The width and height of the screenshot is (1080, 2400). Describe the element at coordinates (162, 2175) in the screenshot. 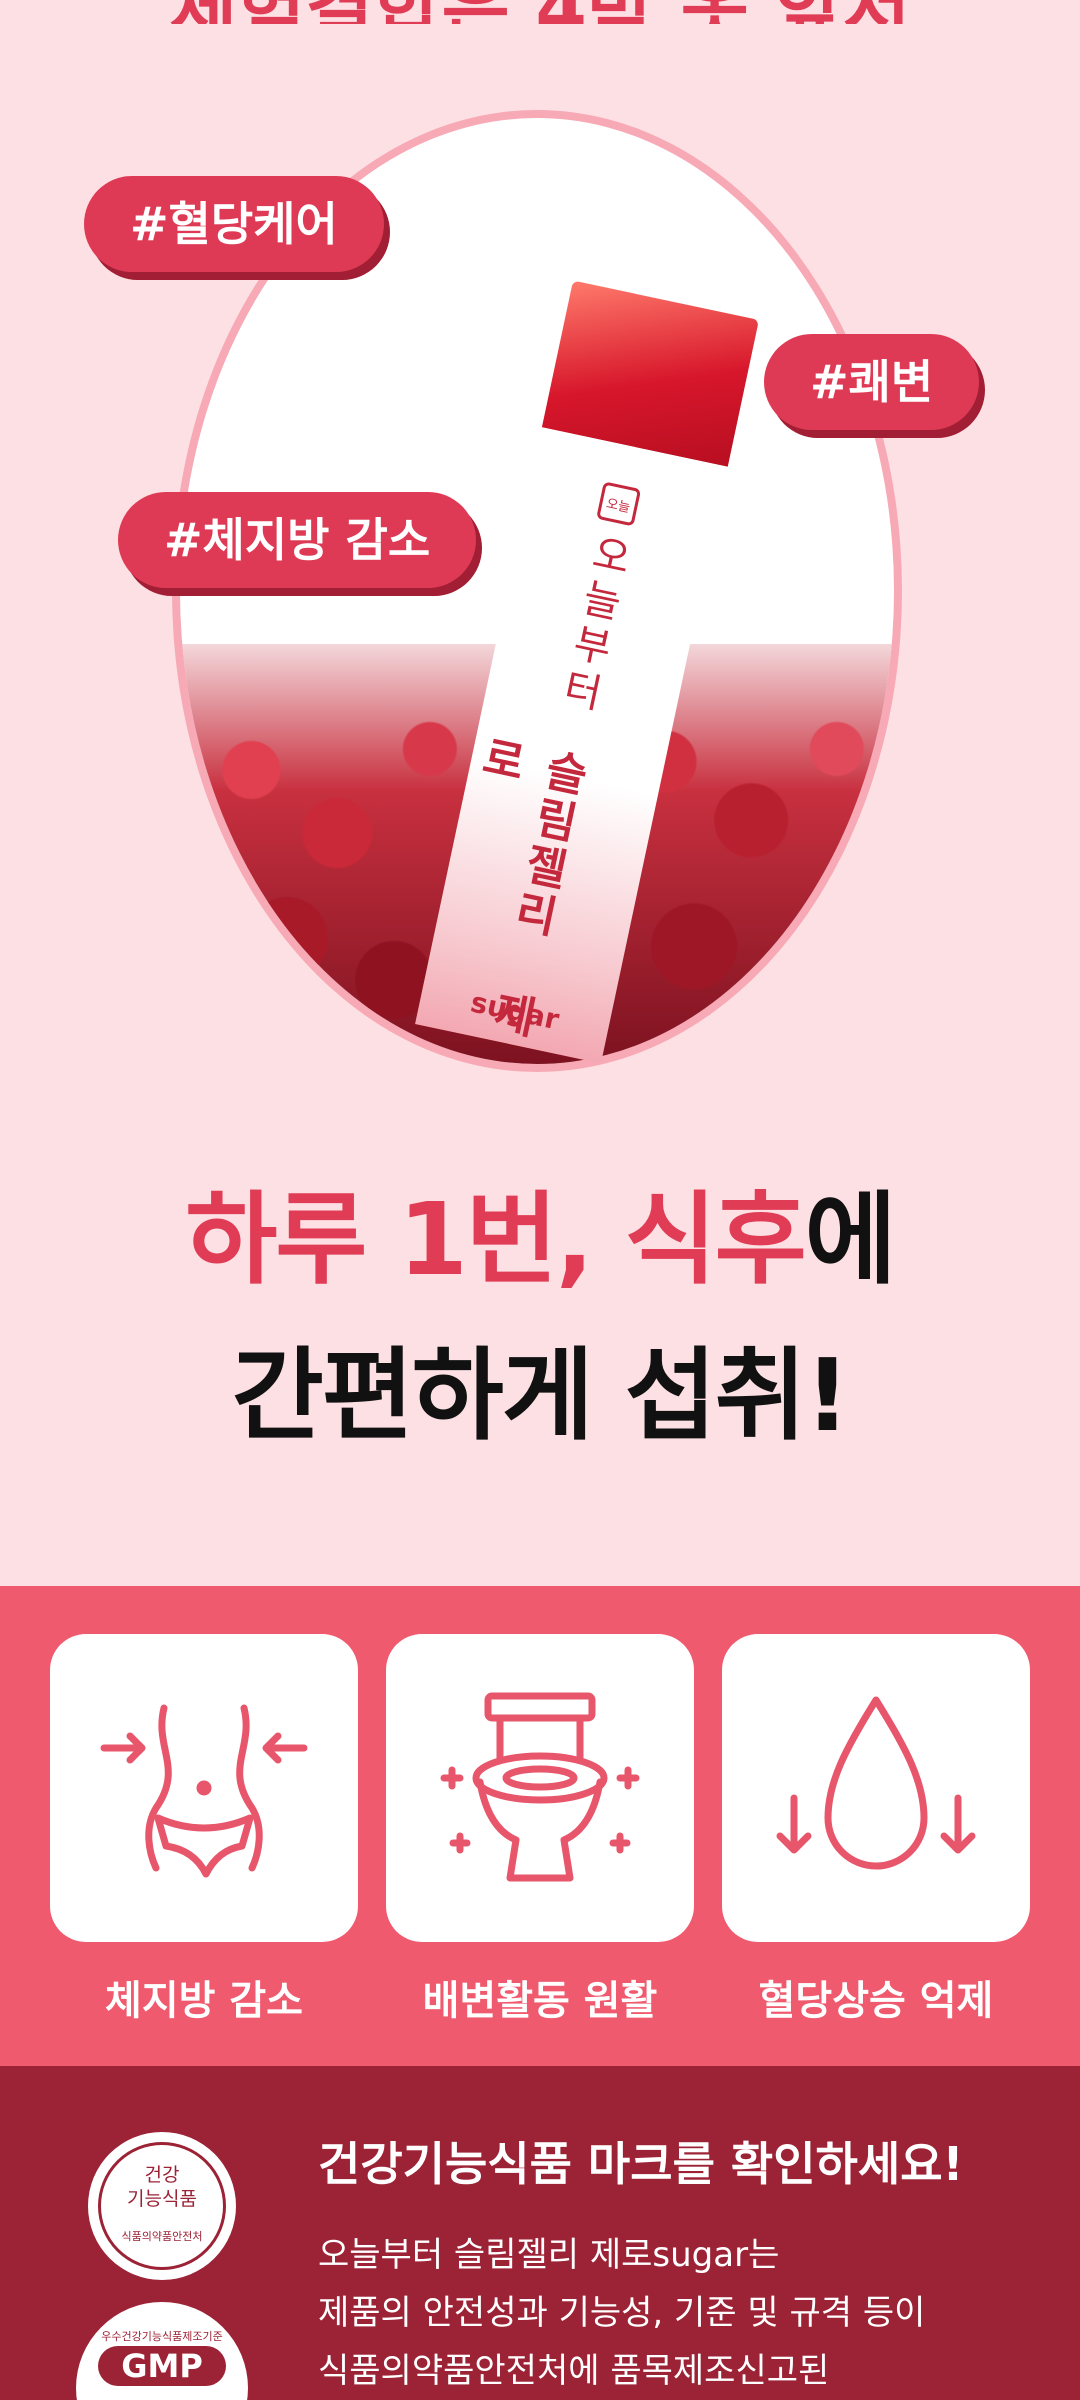

I see `mark-line-1: 건강` at that location.